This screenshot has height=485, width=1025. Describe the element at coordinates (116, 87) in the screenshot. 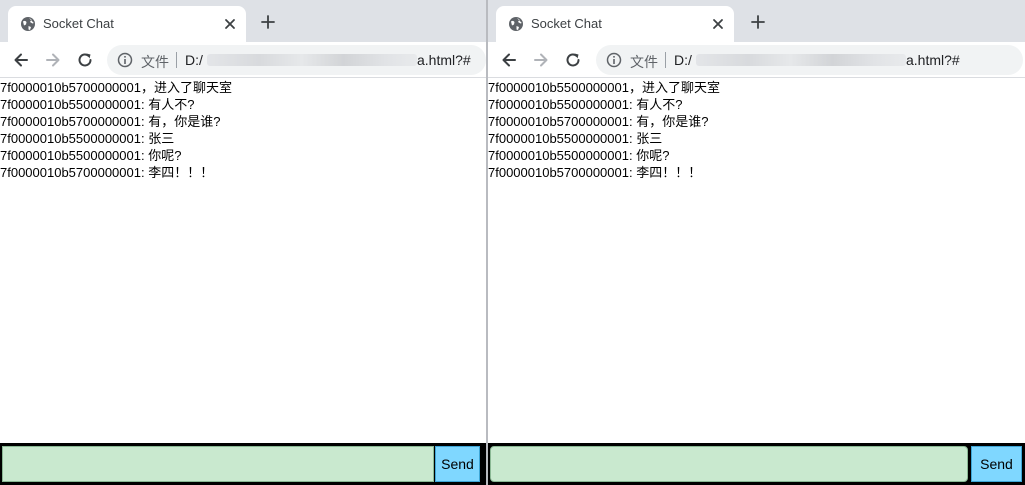

I see `message-item: 7f0000010b5700000001，进入了聊天室` at that location.